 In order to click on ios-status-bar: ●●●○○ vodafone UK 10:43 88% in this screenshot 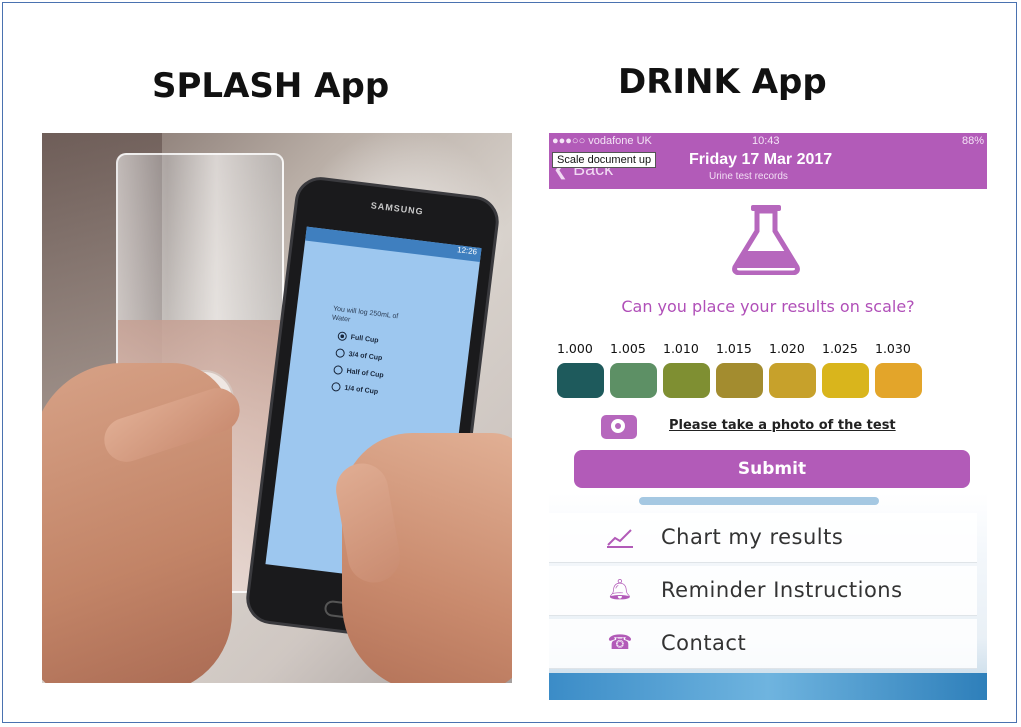, I will do `click(768, 141)`.